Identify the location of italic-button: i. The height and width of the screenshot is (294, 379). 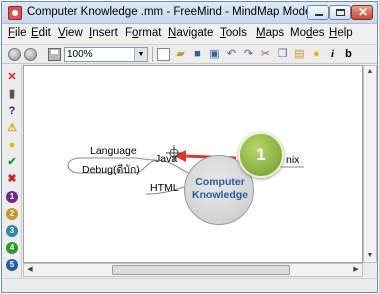
(332, 54).